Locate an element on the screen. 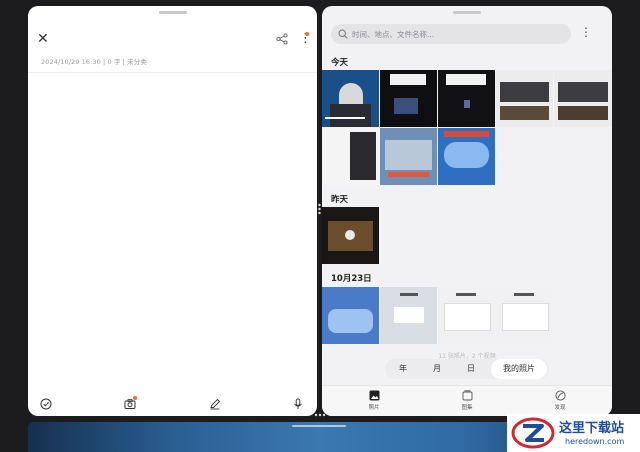 The height and width of the screenshot is (452, 640). section-title-oct23: 10月23日 is located at coordinates (351, 279).